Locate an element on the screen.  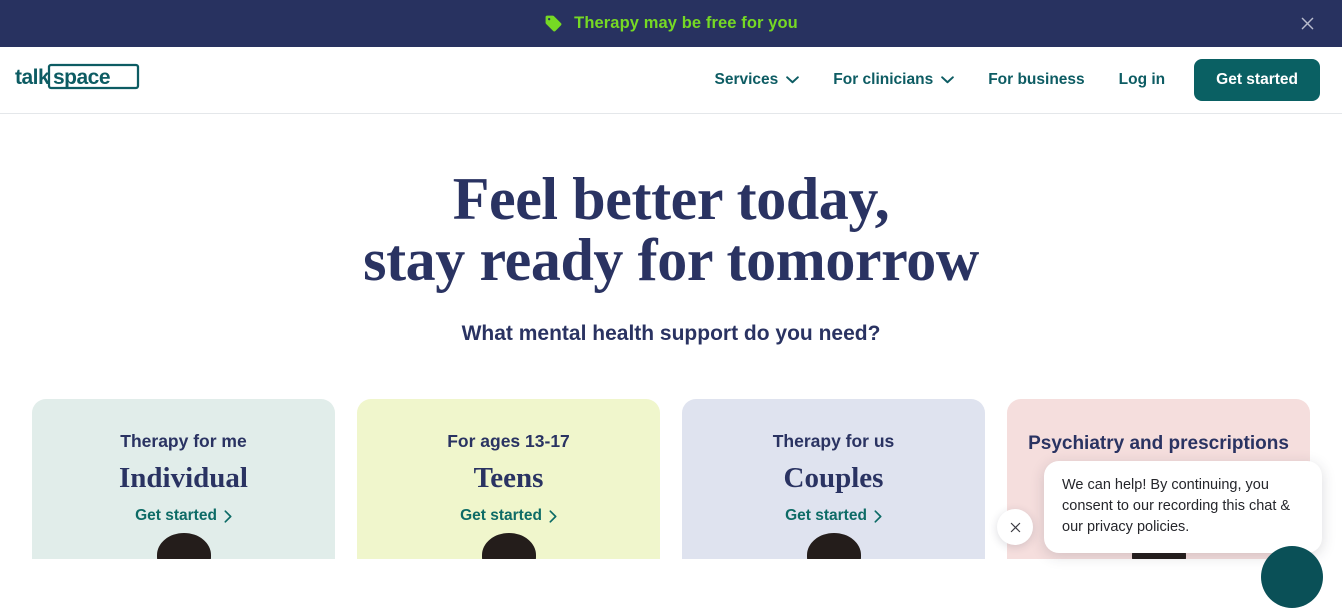
get-started-button: Get started is located at coordinates (1257, 80).